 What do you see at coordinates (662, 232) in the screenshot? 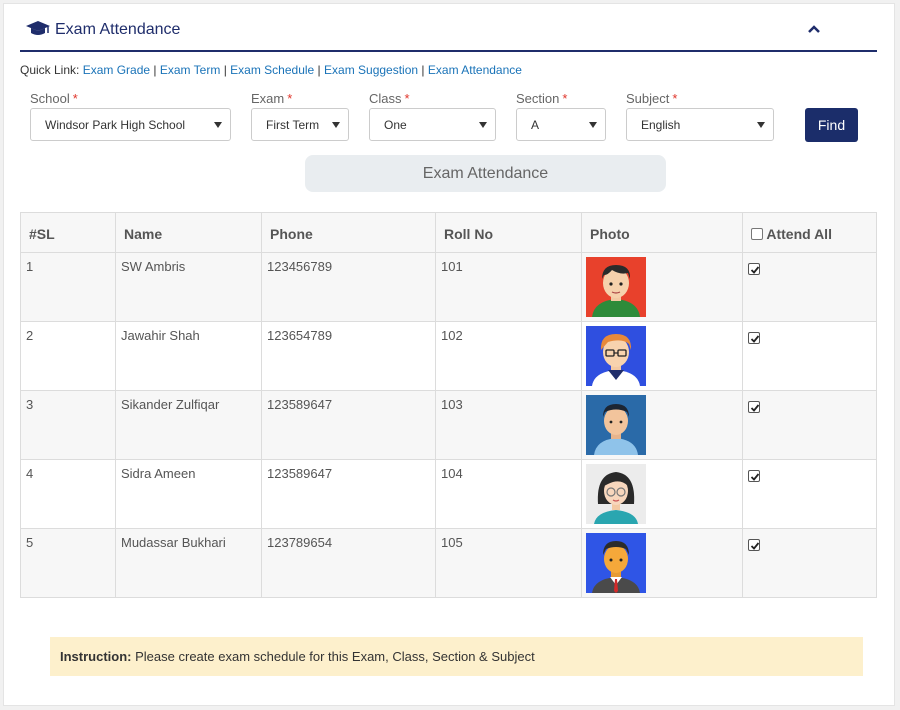
I see `column-header-photo: Photo` at bounding box center [662, 232].